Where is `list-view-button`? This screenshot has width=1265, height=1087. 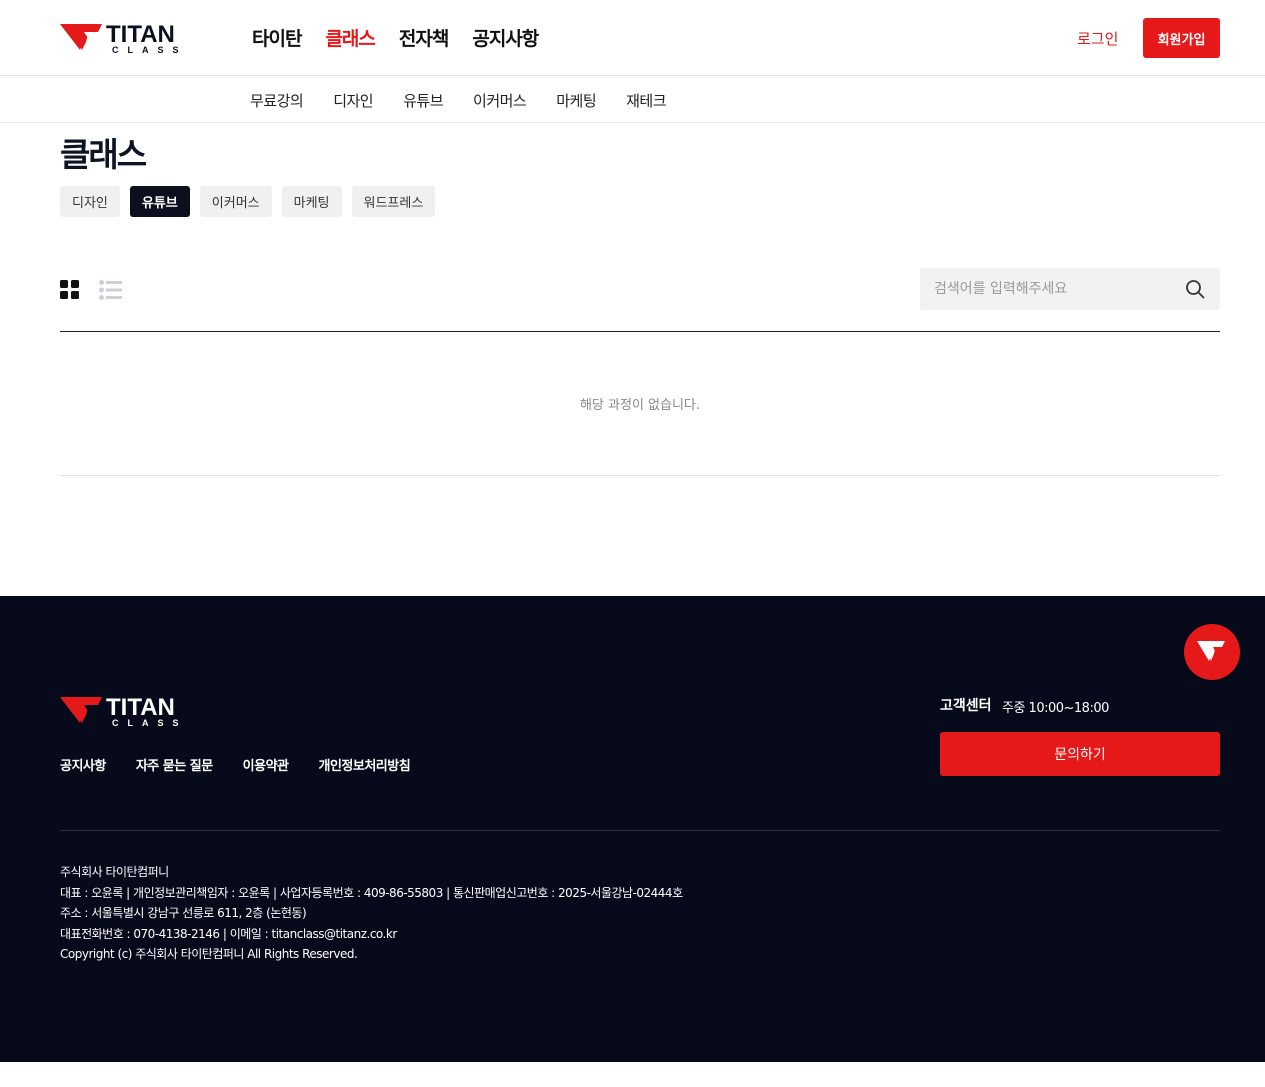
list-view-button is located at coordinates (110, 290).